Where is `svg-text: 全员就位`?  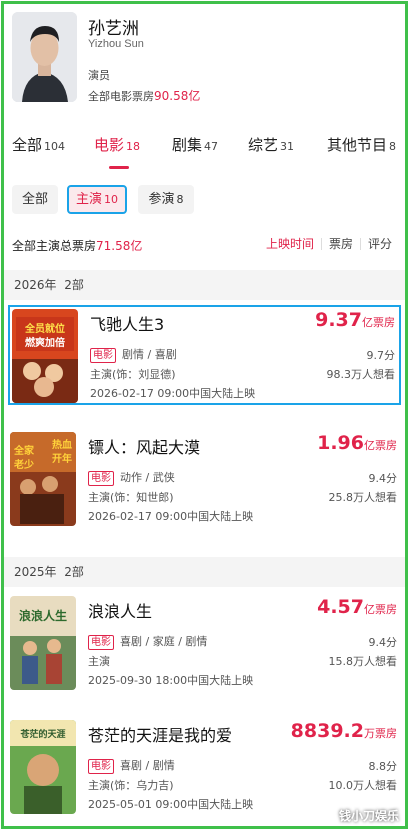 svg-text: 全员就位 is located at coordinates (44, 328).